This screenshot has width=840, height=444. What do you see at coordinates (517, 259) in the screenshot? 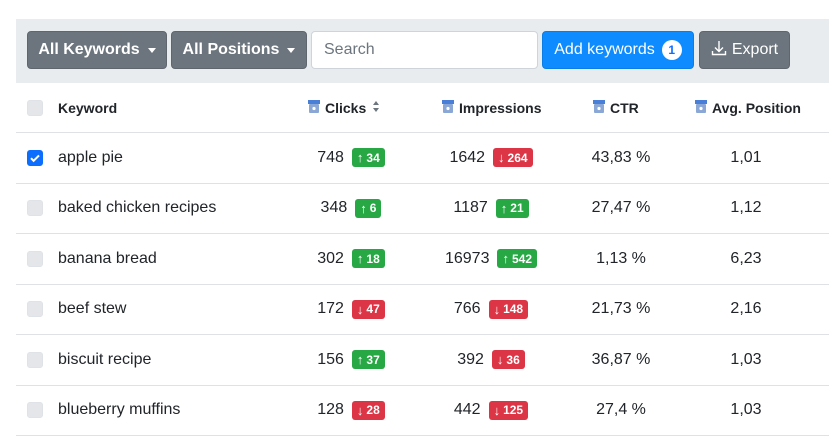
I see `impressions-delta-badge: ↑ 542` at bounding box center [517, 259].